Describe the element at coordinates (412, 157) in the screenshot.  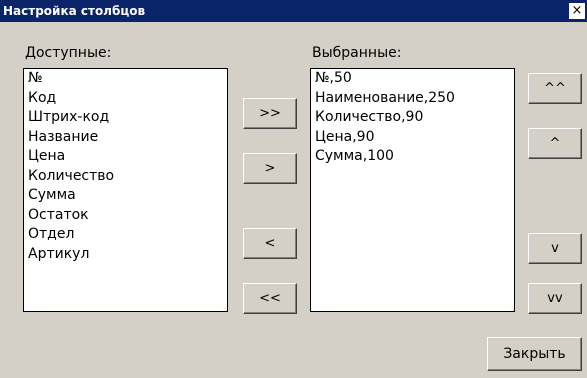
I see `list-item: Сумма,100` at that location.